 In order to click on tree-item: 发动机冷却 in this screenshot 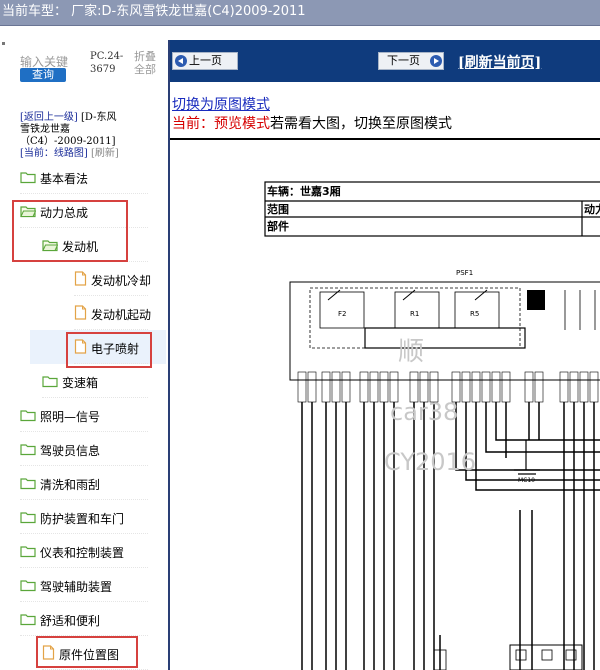, I will do `click(113, 281)`.